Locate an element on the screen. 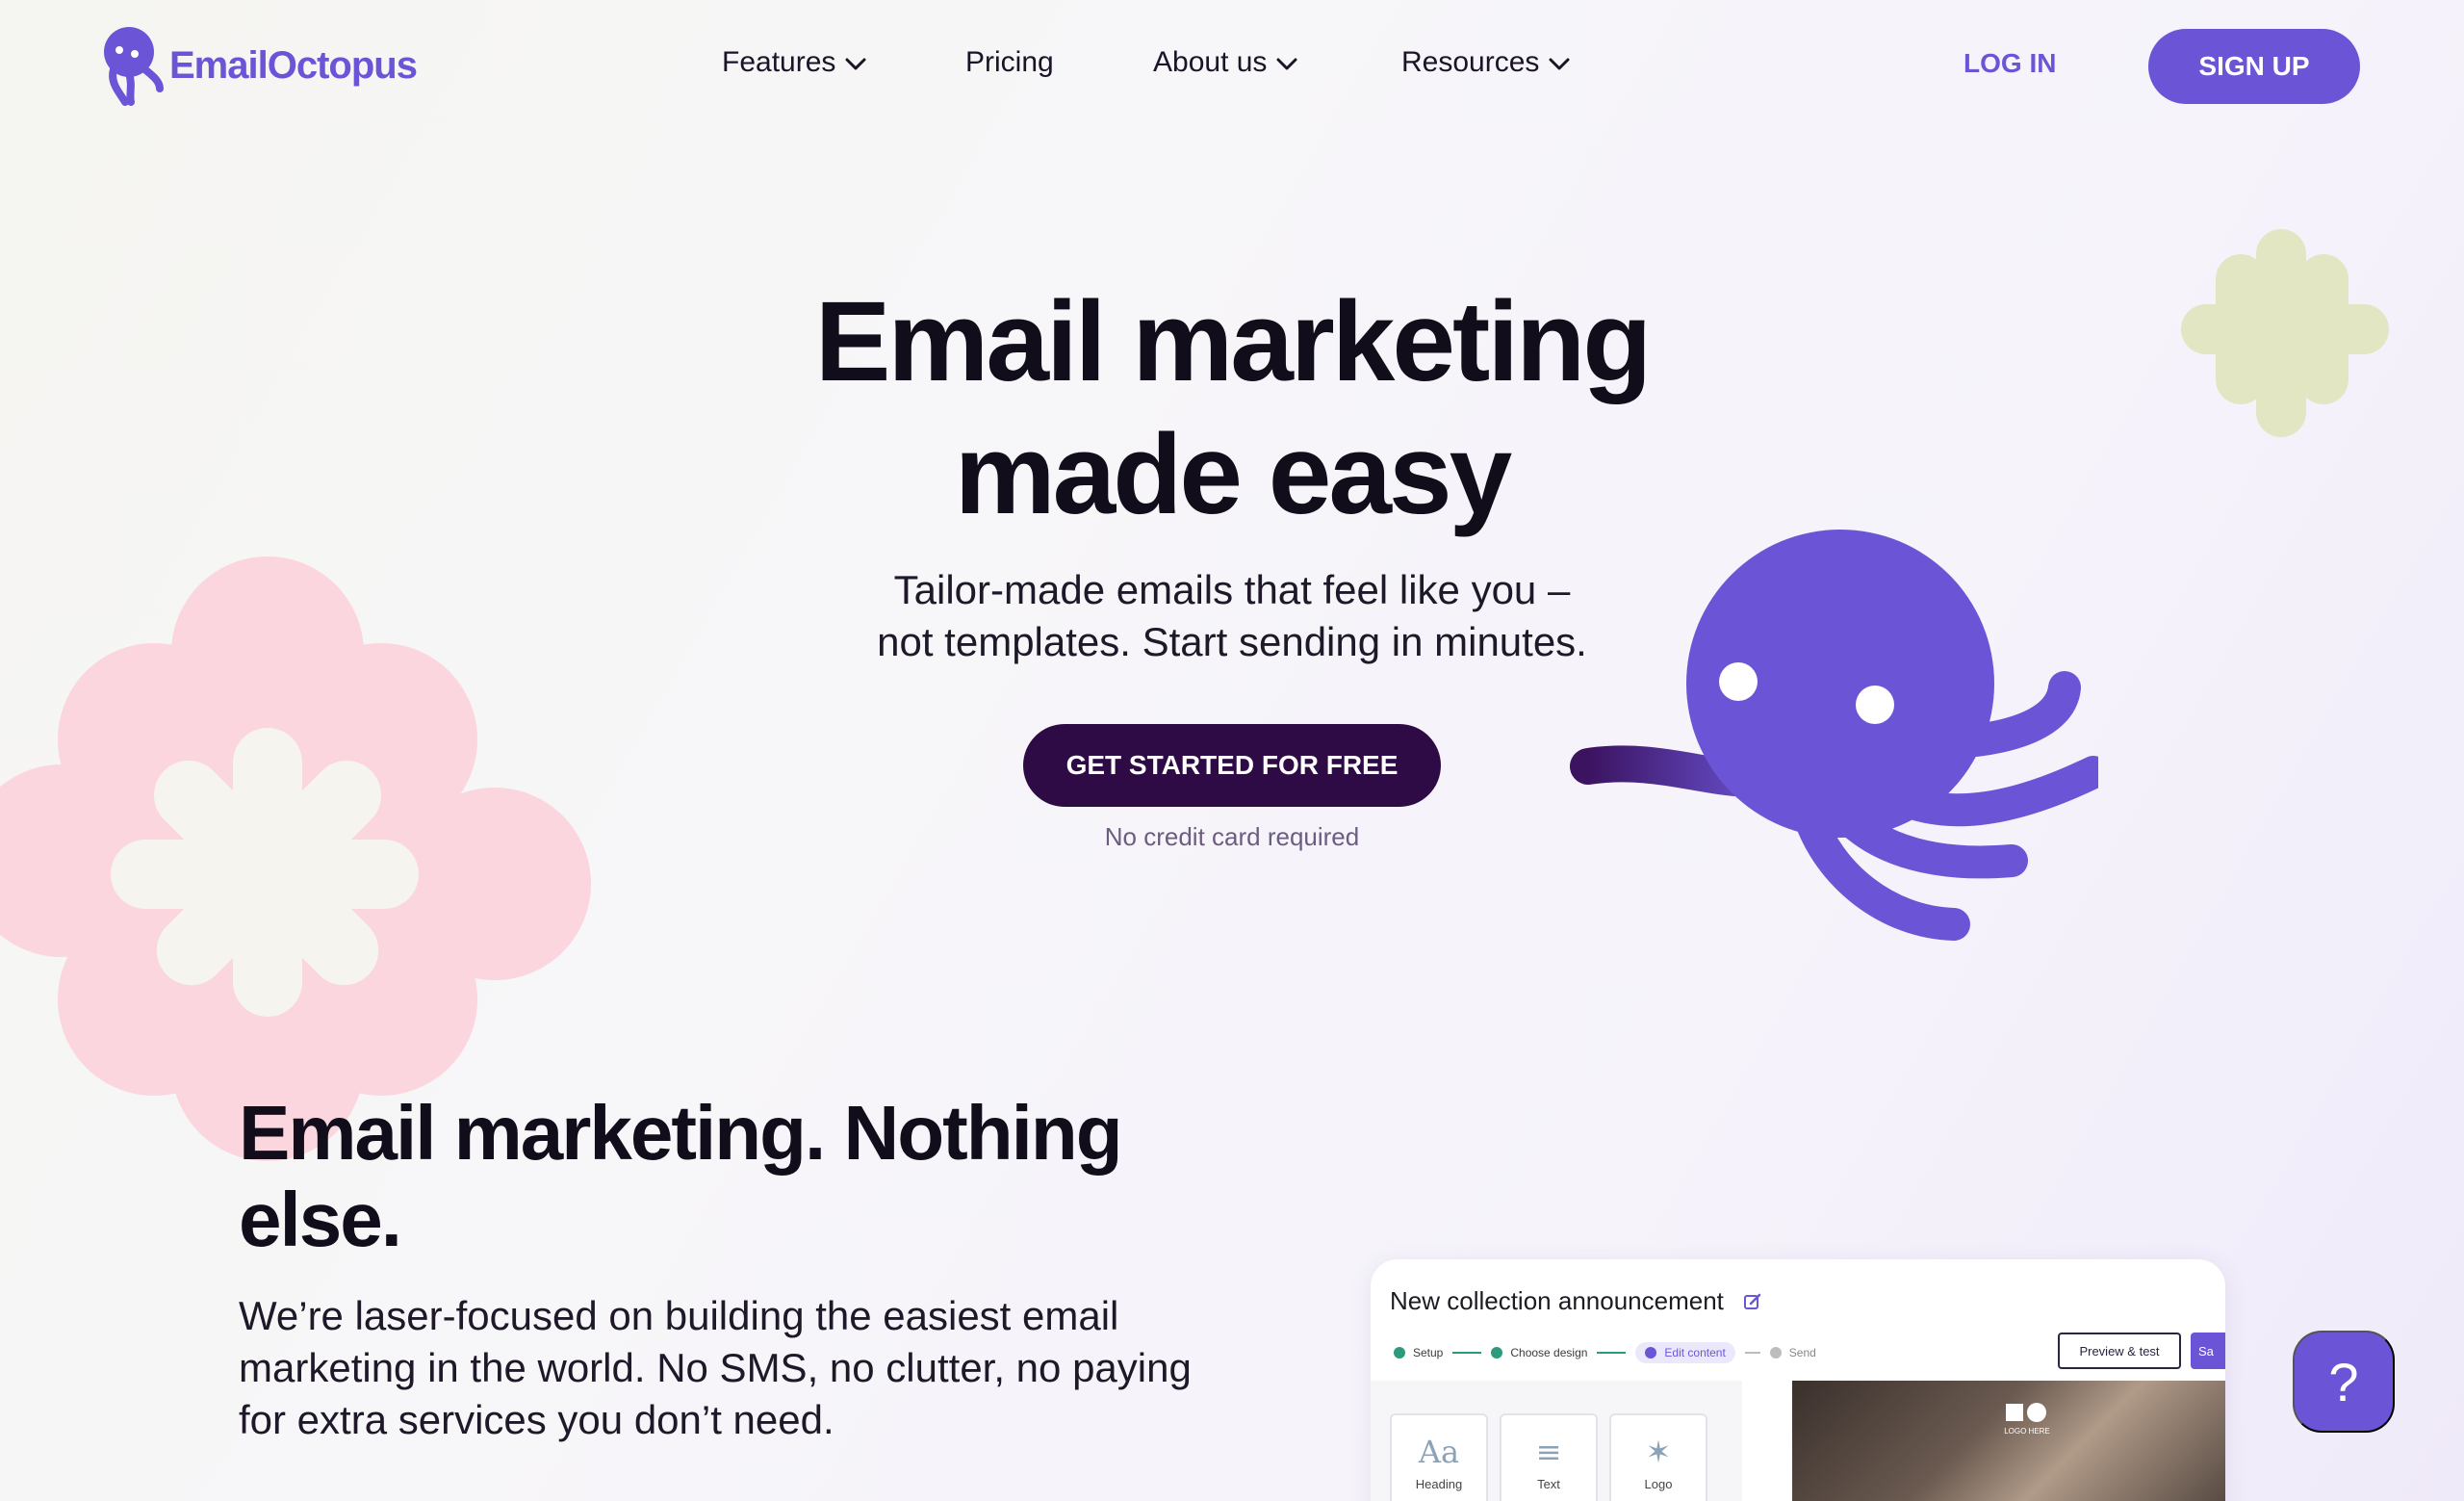 The width and height of the screenshot is (2464, 1501). hero-subtitle-line1: Tailor-made emails that feel like you – is located at coordinates (1232, 589).